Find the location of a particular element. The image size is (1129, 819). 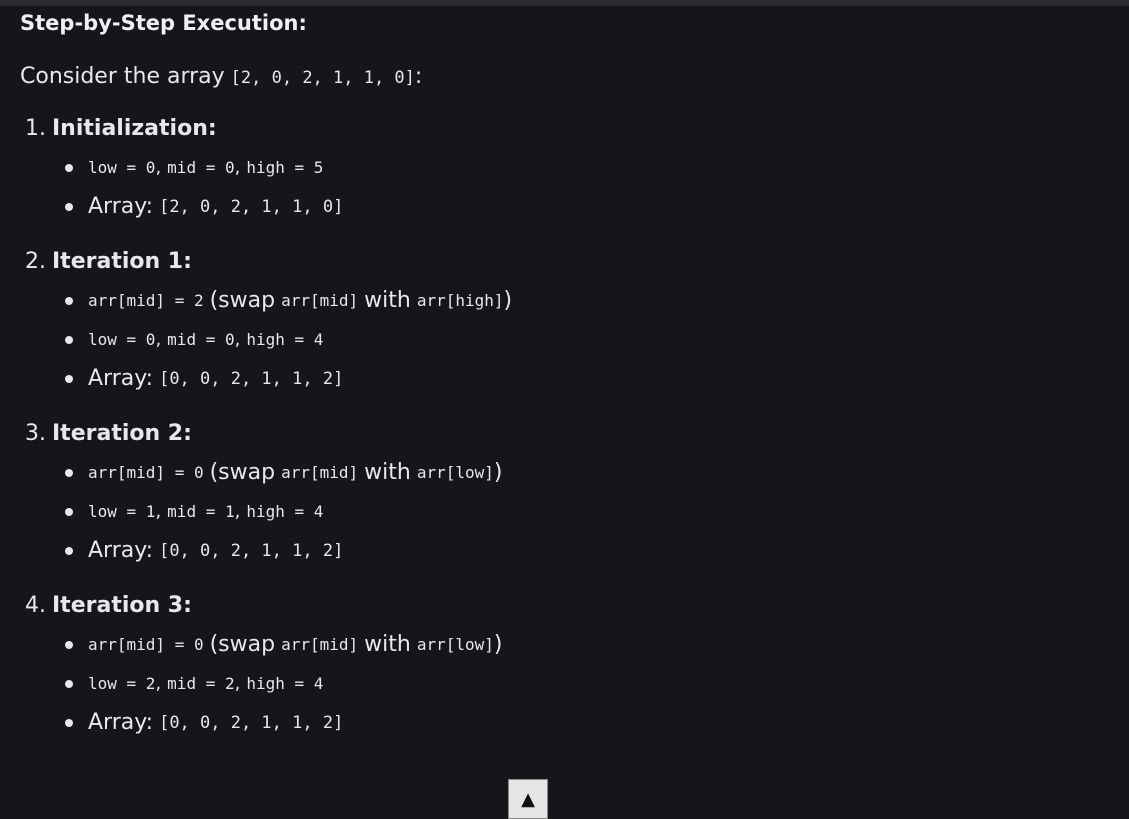

pointer-mid: mid = 1 is located at coordinates (201, 511).